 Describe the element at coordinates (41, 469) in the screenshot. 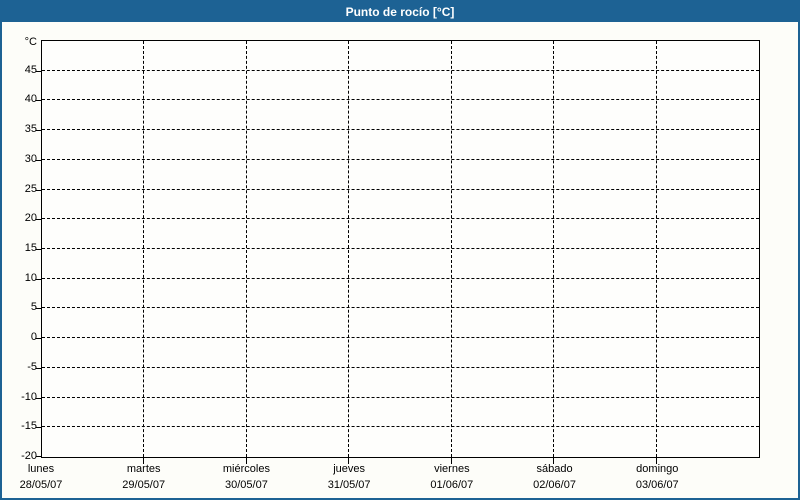

I see `x-day-label-lunes: lunes` at that location.